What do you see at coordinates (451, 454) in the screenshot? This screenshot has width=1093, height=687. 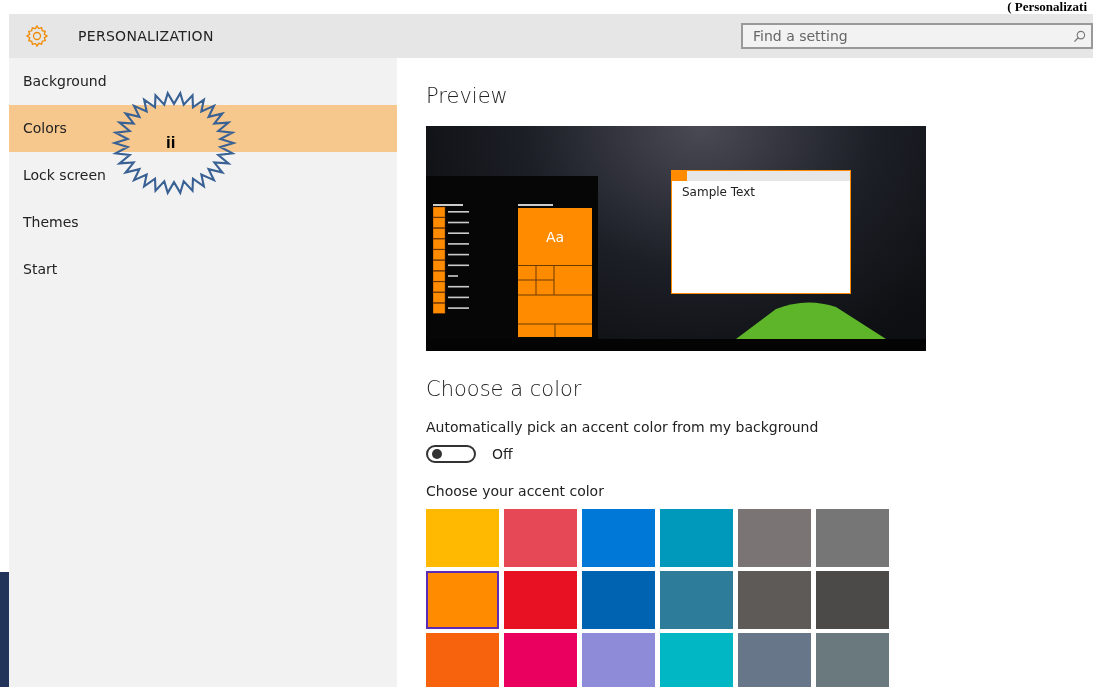 I see `toggle-switch` at bounding box center [451, 454].